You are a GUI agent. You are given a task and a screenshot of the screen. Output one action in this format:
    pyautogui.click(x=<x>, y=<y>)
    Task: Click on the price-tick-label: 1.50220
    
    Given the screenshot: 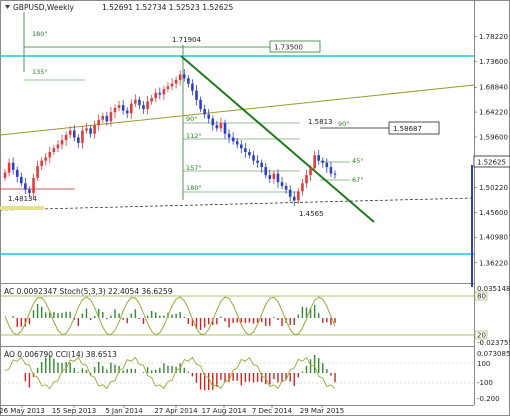 What is the action you would take?
    pyautogui.click(x=493, y=188)
    